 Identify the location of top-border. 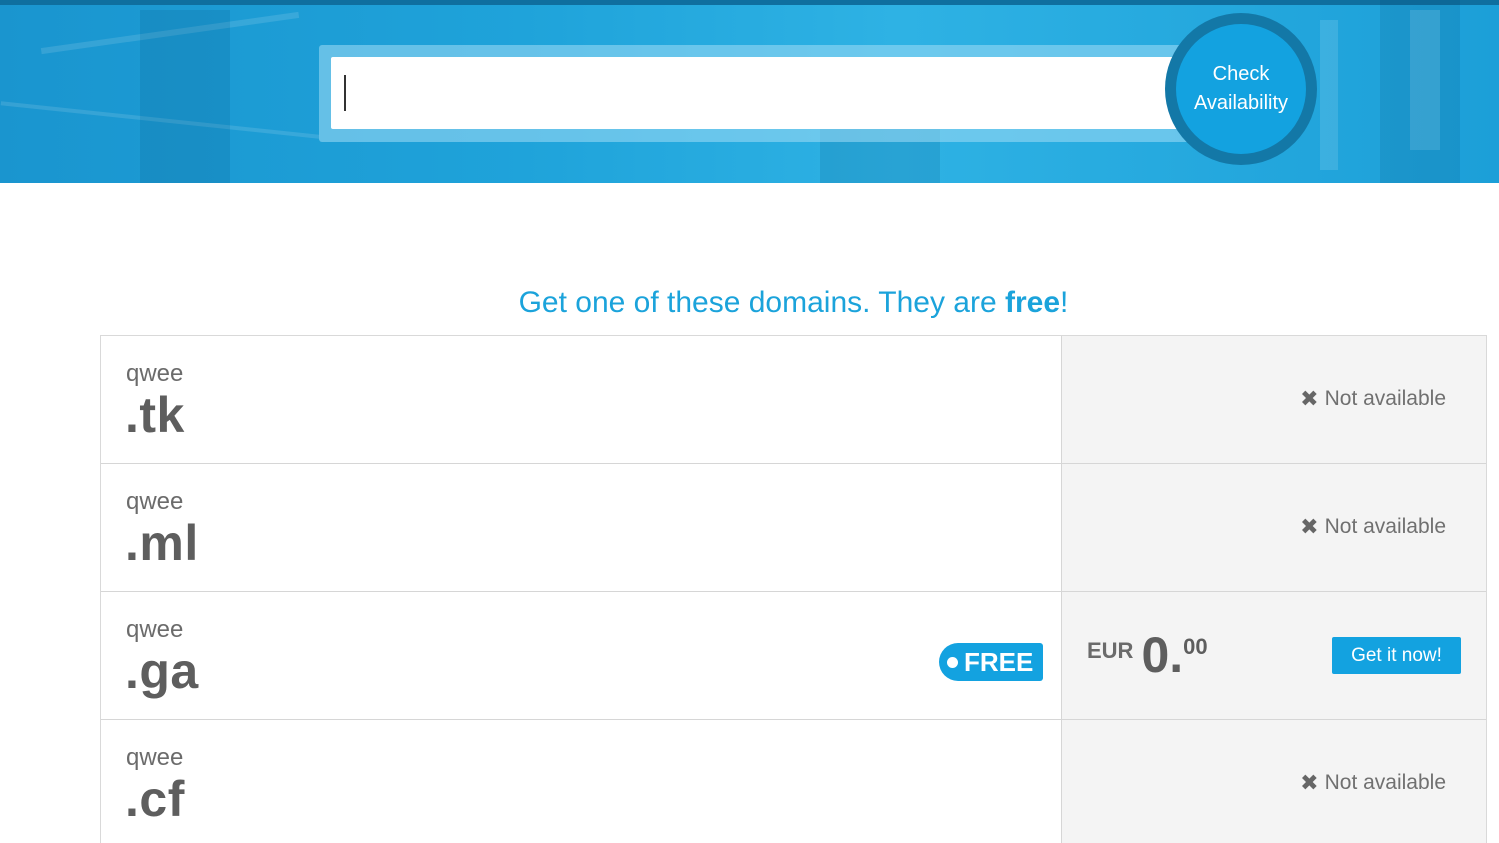
(749, 2).